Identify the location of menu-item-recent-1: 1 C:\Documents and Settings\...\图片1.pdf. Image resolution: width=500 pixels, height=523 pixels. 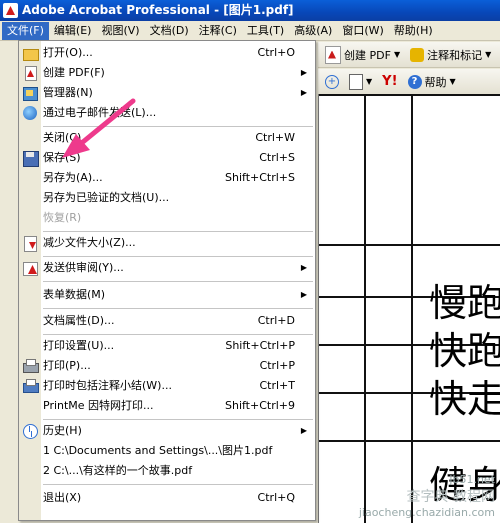
(167, 451).